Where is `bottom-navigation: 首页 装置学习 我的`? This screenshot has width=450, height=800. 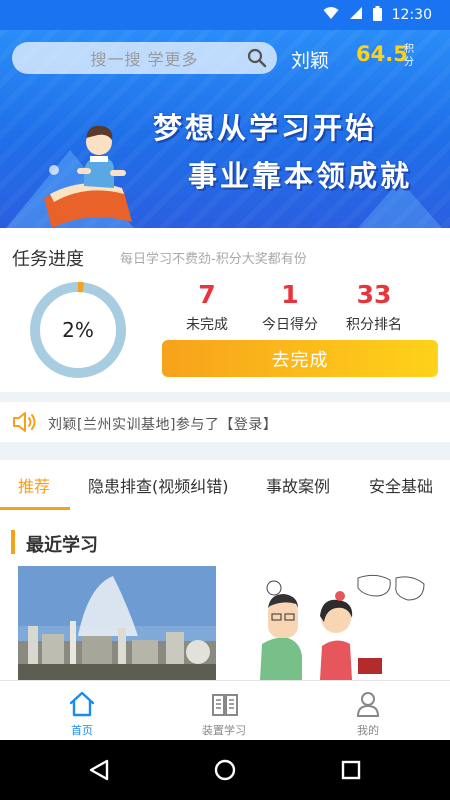 bottom-navigation: 首页 装置学习 我的 is located at coordinates (225, 710).